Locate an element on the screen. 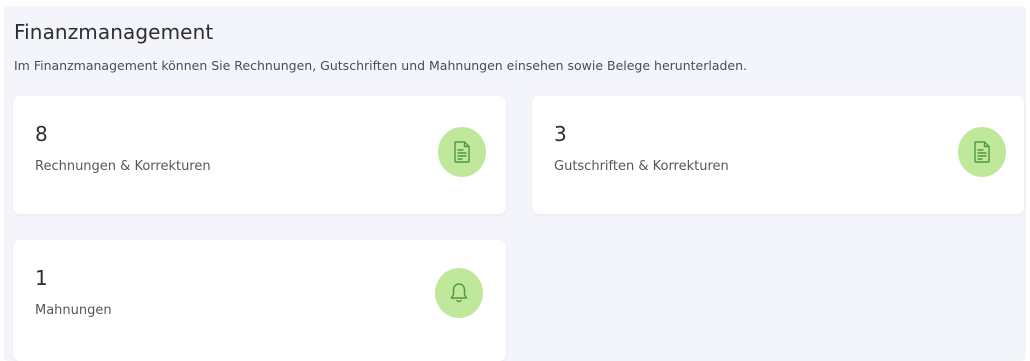 The height and width of the screenshot is (361, 1030). dunning-label: Mahnungen is located at coordinates (73, 310).